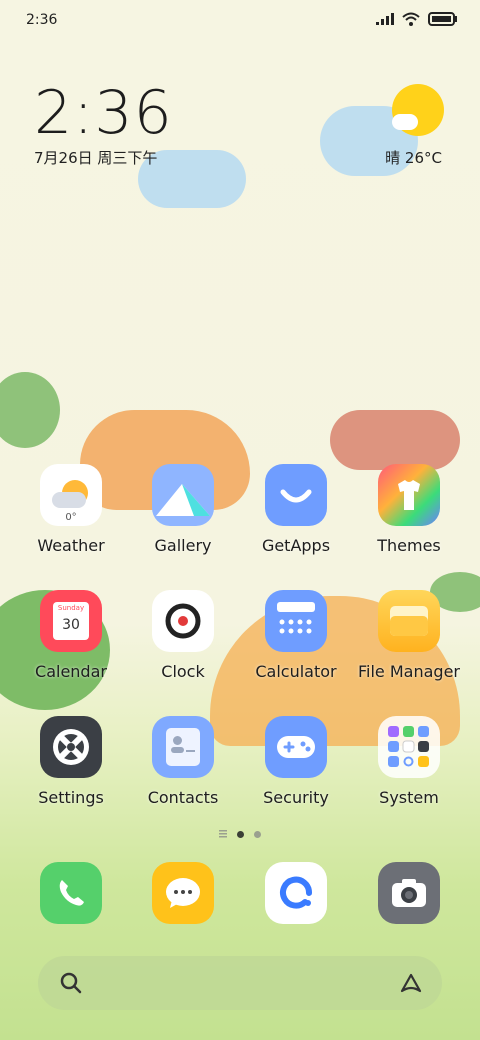 Image resolution: width=480 pixels, height=1040 pixels. What do you see at coordinates (71, 608) in the screenshot?
I see `calendar-weekday: Sunday` at bounding box center [71, 608].